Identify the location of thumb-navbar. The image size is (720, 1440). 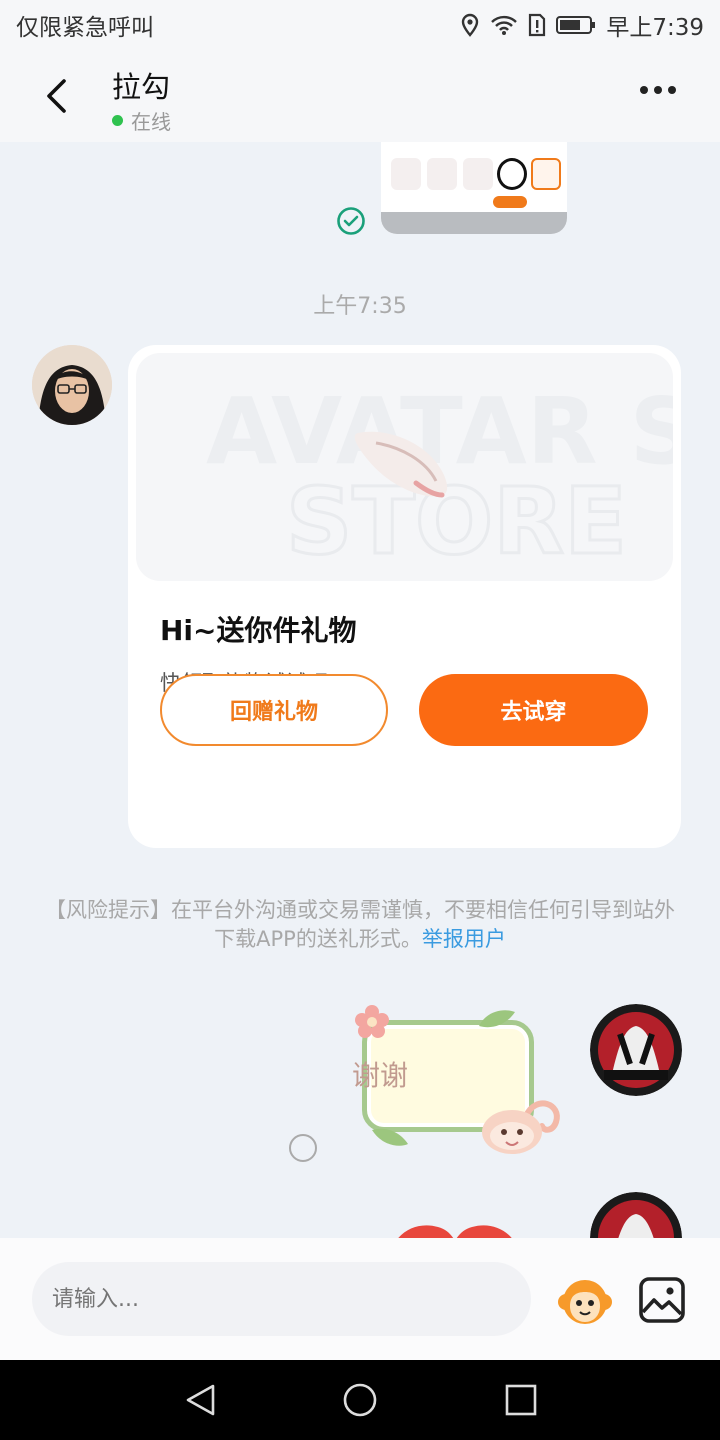
(474, 223).